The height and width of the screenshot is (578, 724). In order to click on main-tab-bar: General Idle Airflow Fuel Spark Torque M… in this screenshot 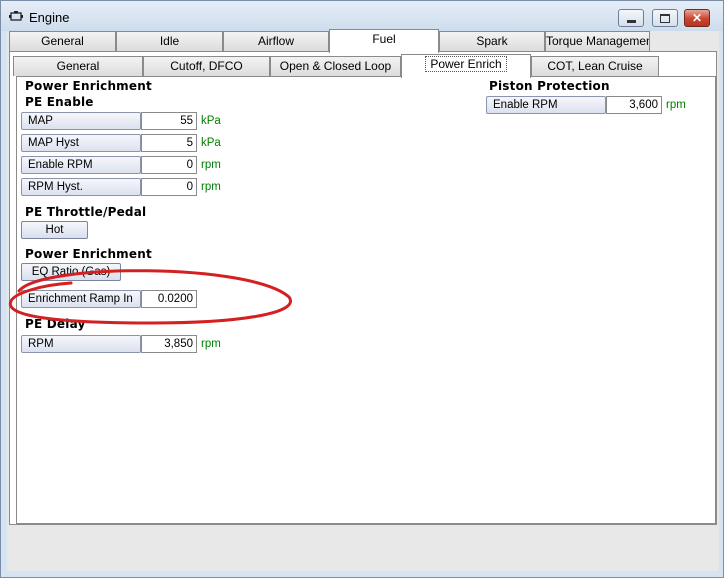, I will do `click(363, 41)`.